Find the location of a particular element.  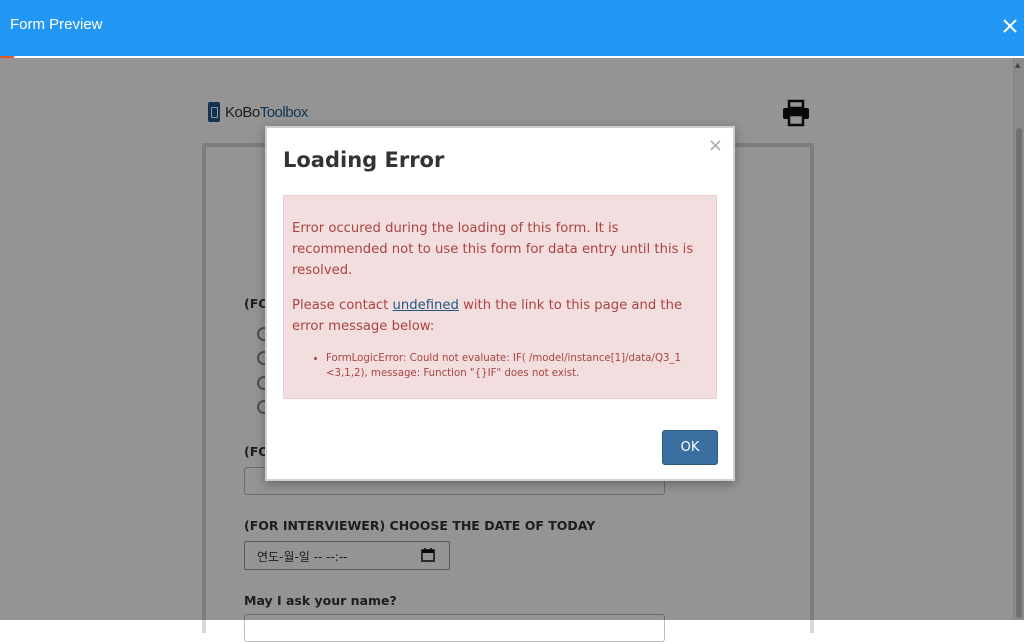

title-bar: Form Preview is located at coordinates (512, 28).